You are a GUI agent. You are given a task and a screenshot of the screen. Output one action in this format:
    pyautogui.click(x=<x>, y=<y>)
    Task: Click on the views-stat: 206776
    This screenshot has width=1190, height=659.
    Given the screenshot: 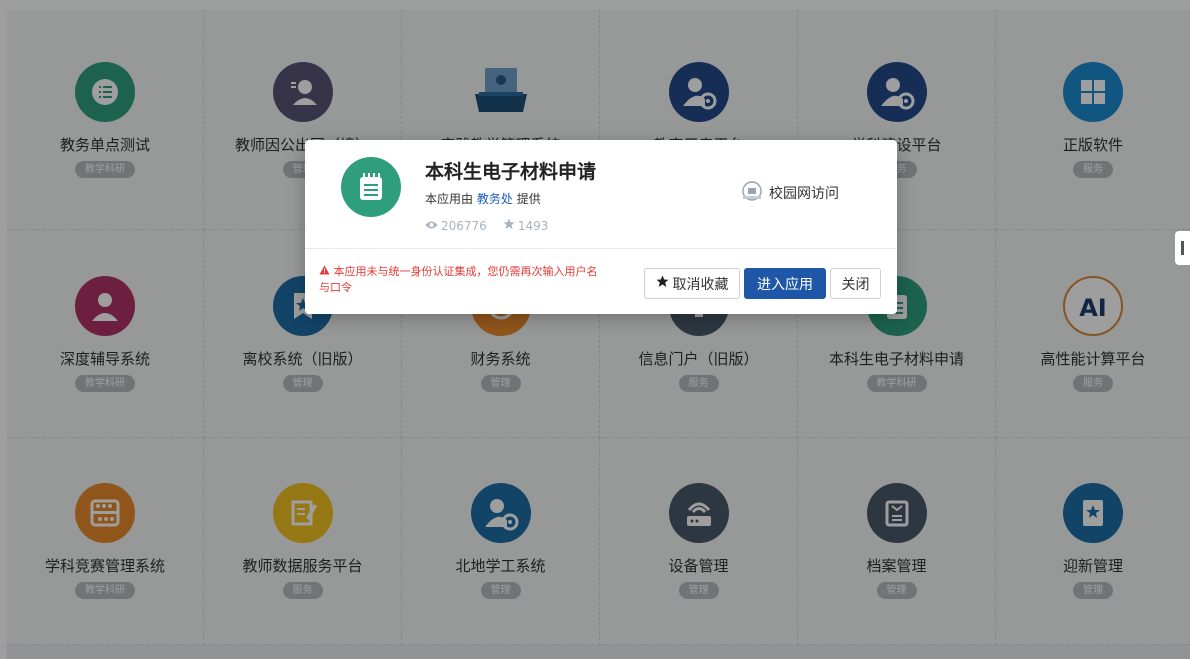 What is the action you would take?
    pyautogui.click(x=456, y=225)
    